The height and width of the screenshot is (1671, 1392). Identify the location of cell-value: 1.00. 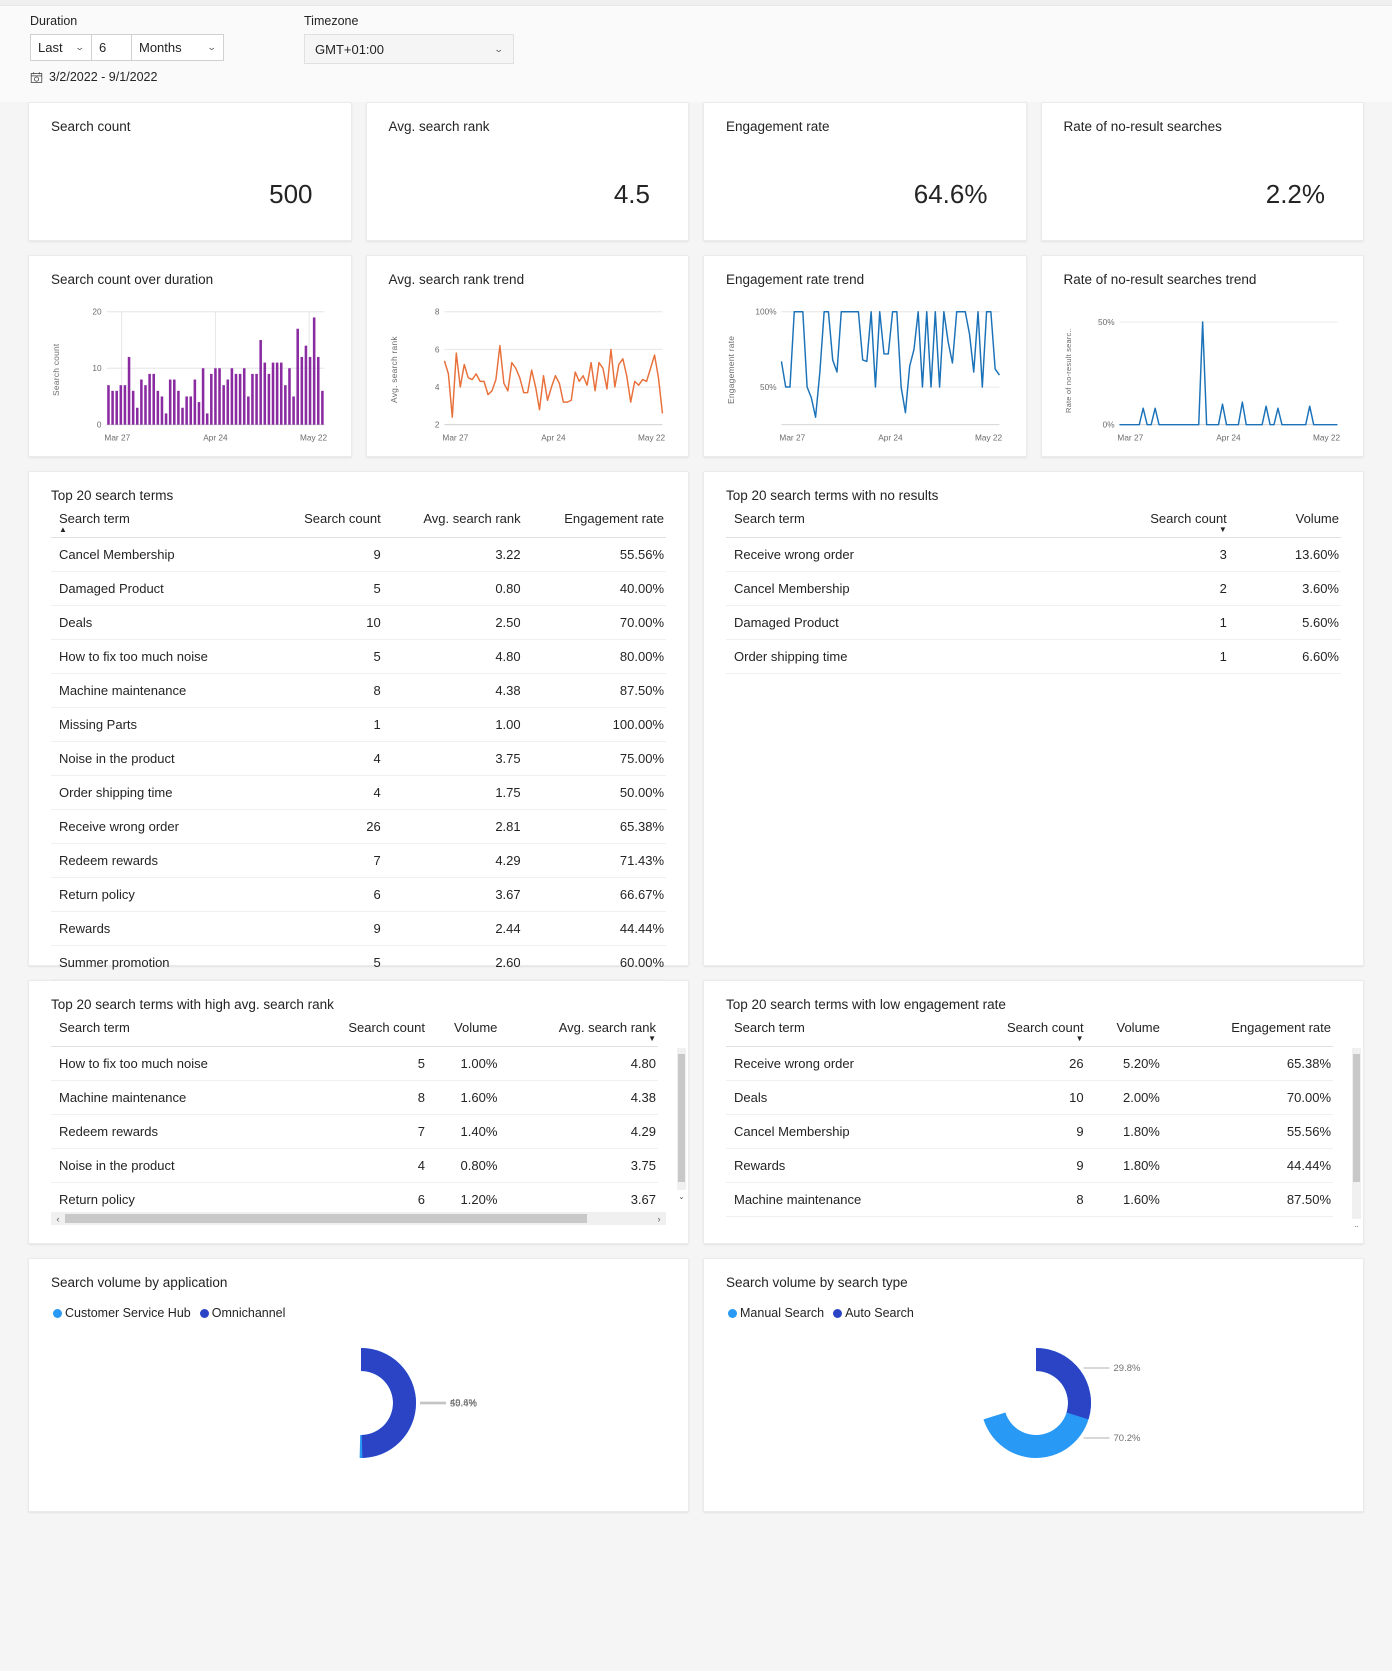
(452, 724).